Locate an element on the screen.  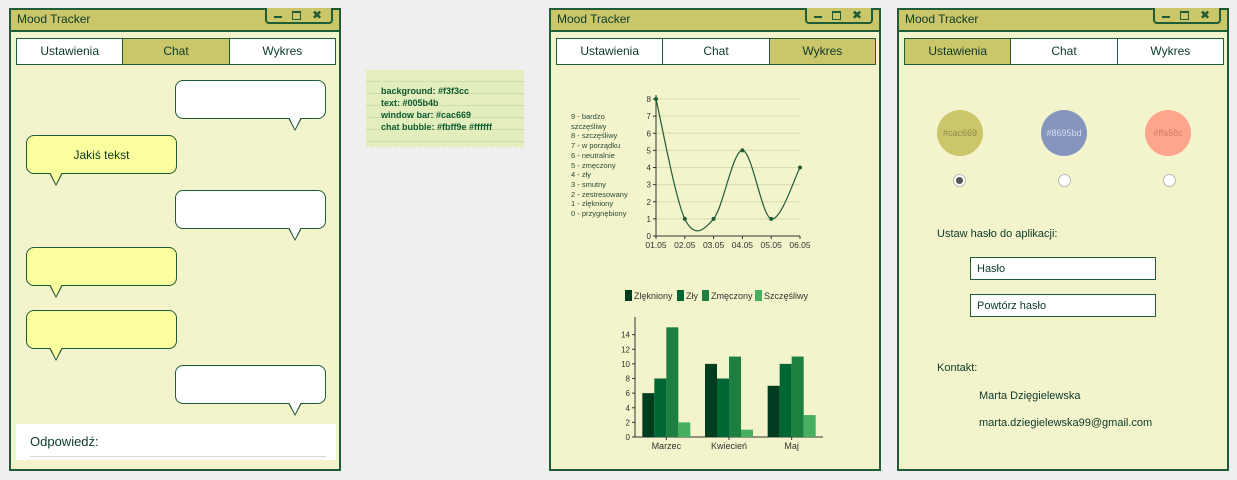
repeat-password-field: Powtórz hasło is located at coordinates (1063, 305).